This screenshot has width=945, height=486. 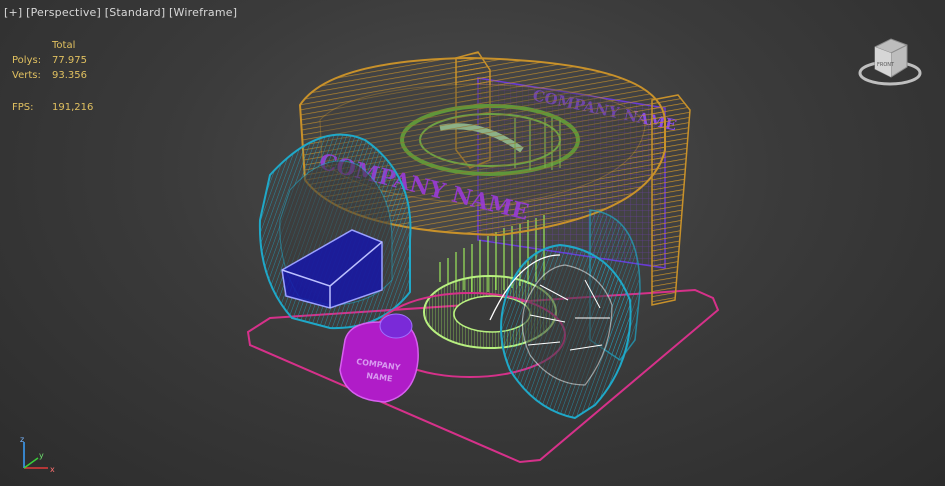 What do you see at coordinates (886, 65) in the screenshot?
I see `viewcube-face-label: FRONT` at bounding box center [886, 65].